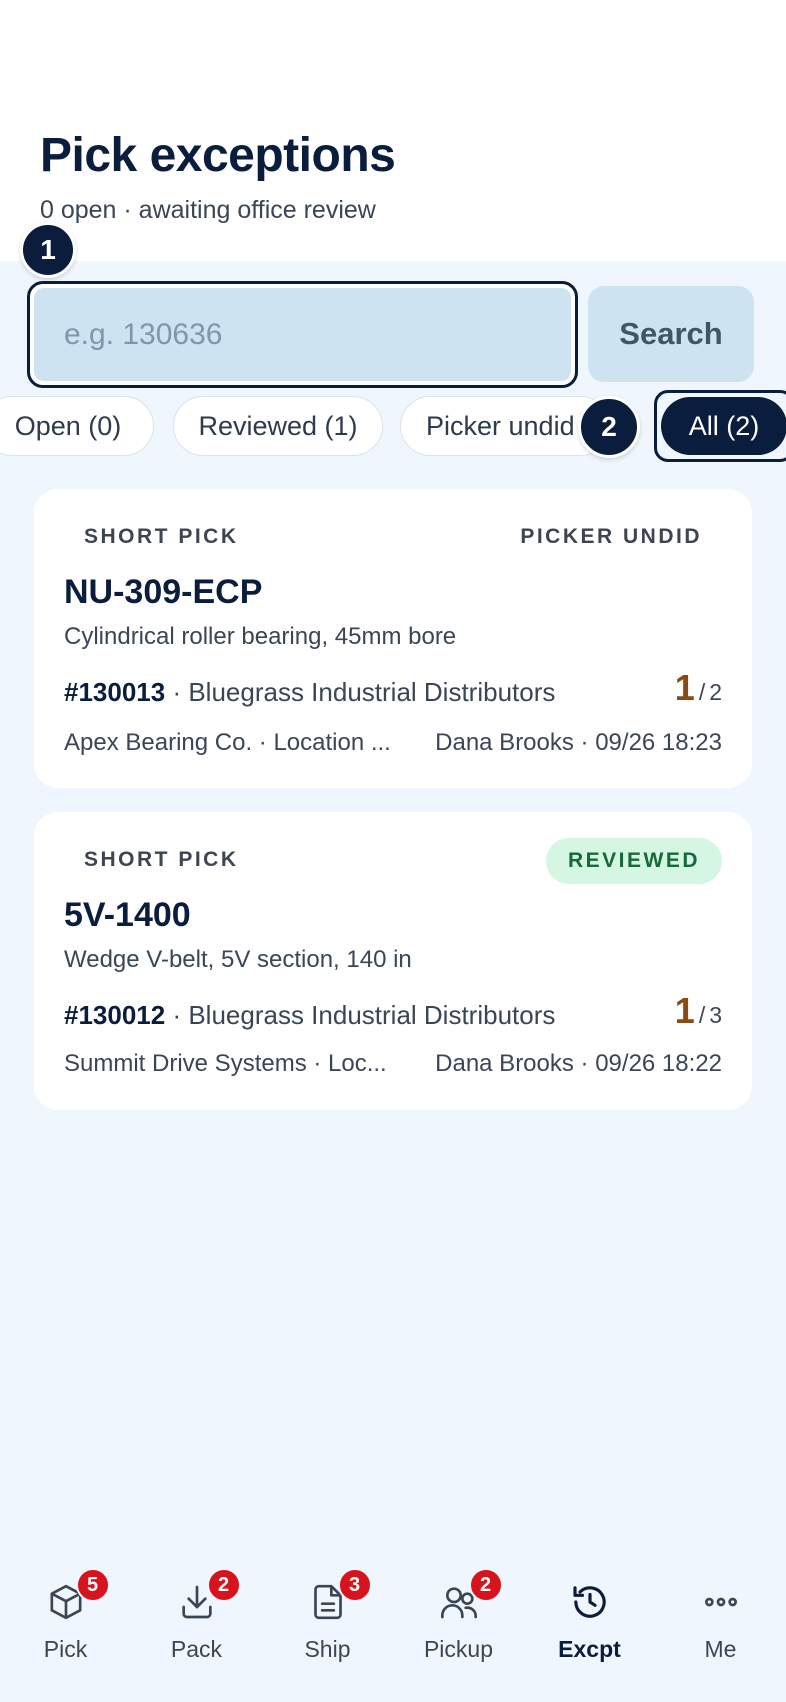 This screenshot has height=1702, width=786. Describe the element at coordinates (260, 636) in the screenshot. I see `item-description: Cylindrical roller bearing, 45mm bore` at that location.